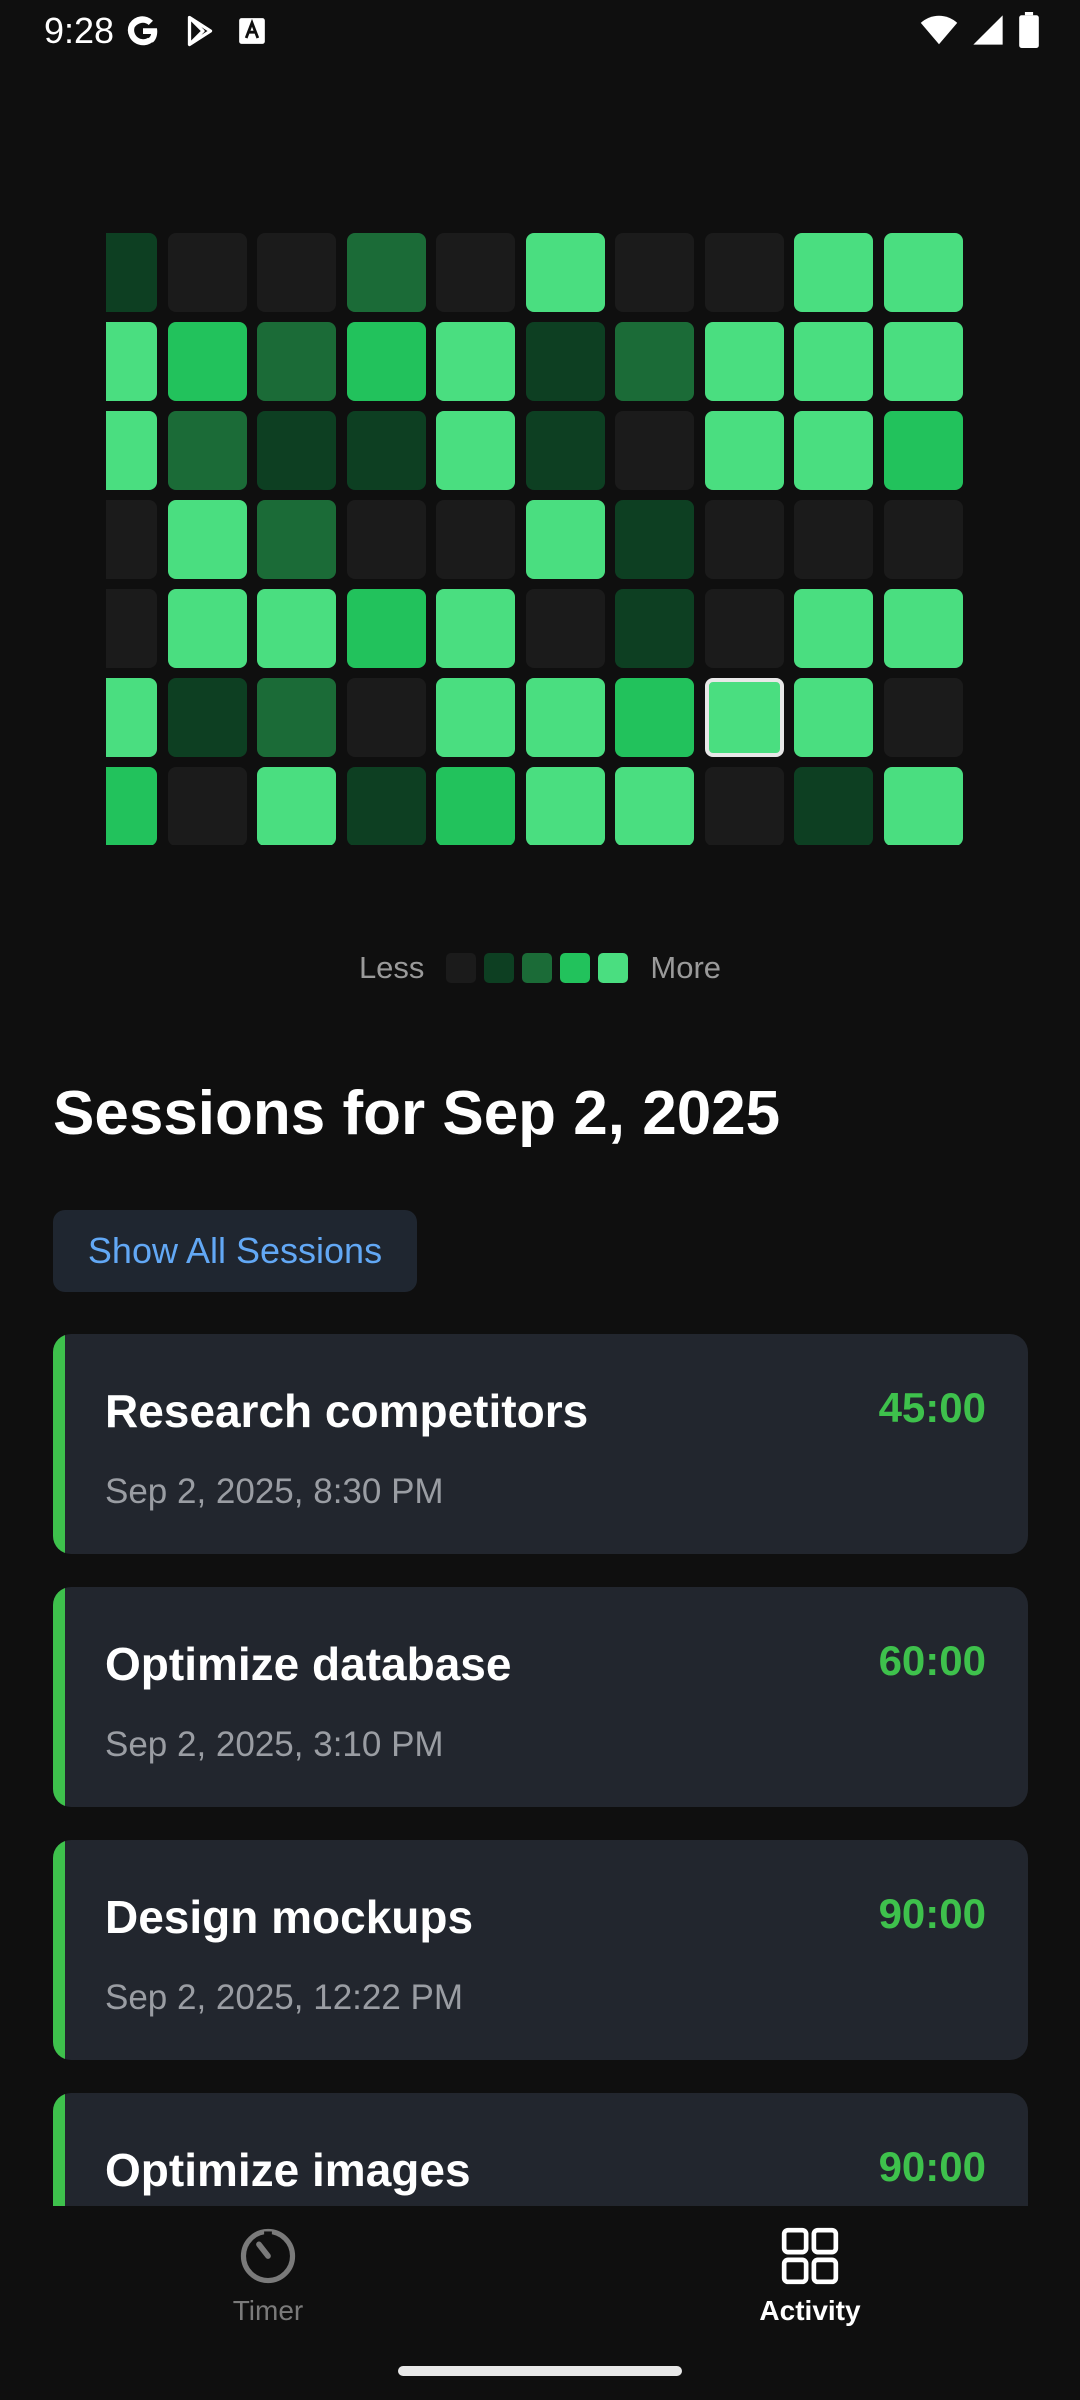 This screenshot has height=2400, width=1080. What do you see at coordinates (288, 2170) in the screenshot?
I see `session-name: Optimize images` at bounding box center [288, 2170].